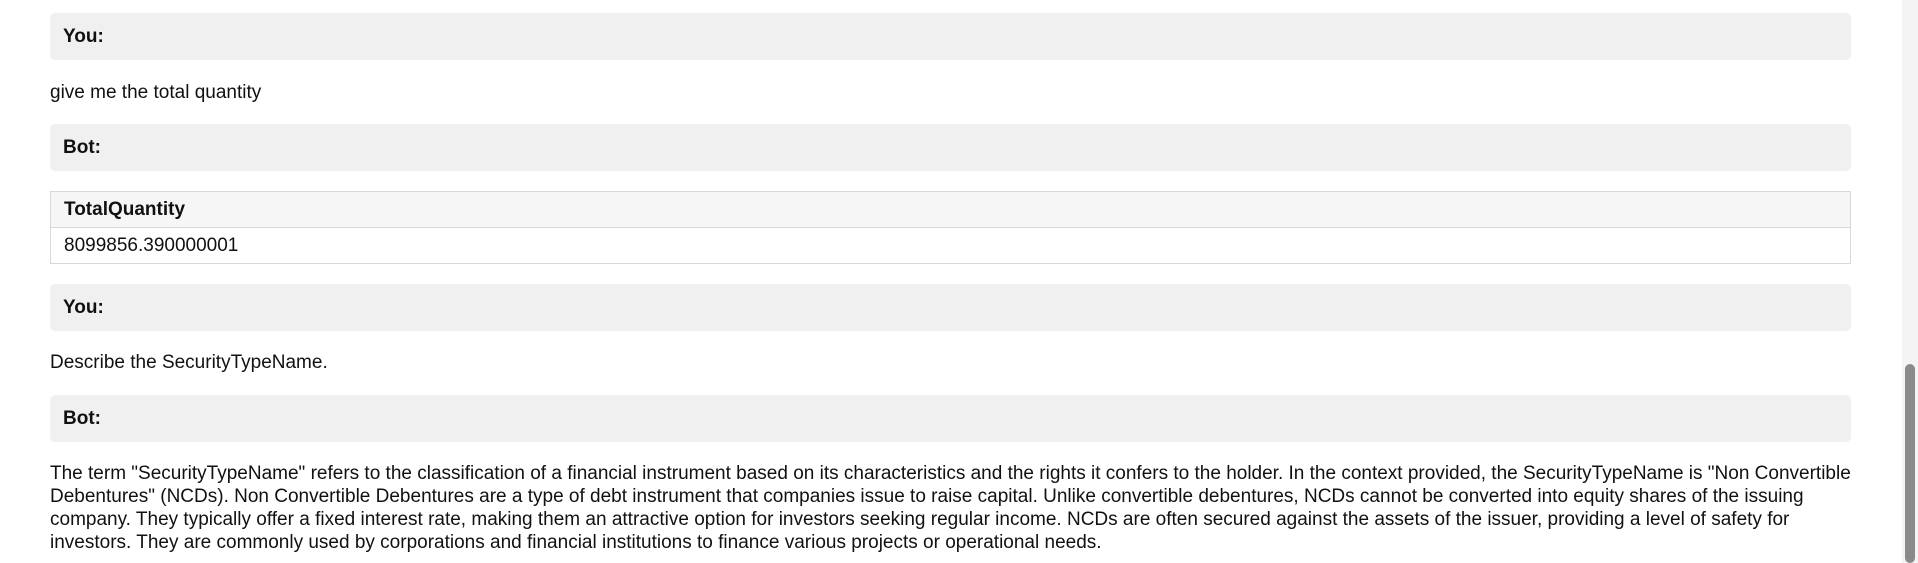 The height and width of the screenshot is (563, 1918). What do you see at coordinates (189, 362) in the screenshot?
I see `user-message: Describe the SecurityTypeName.` at bounding box center [189, 362].